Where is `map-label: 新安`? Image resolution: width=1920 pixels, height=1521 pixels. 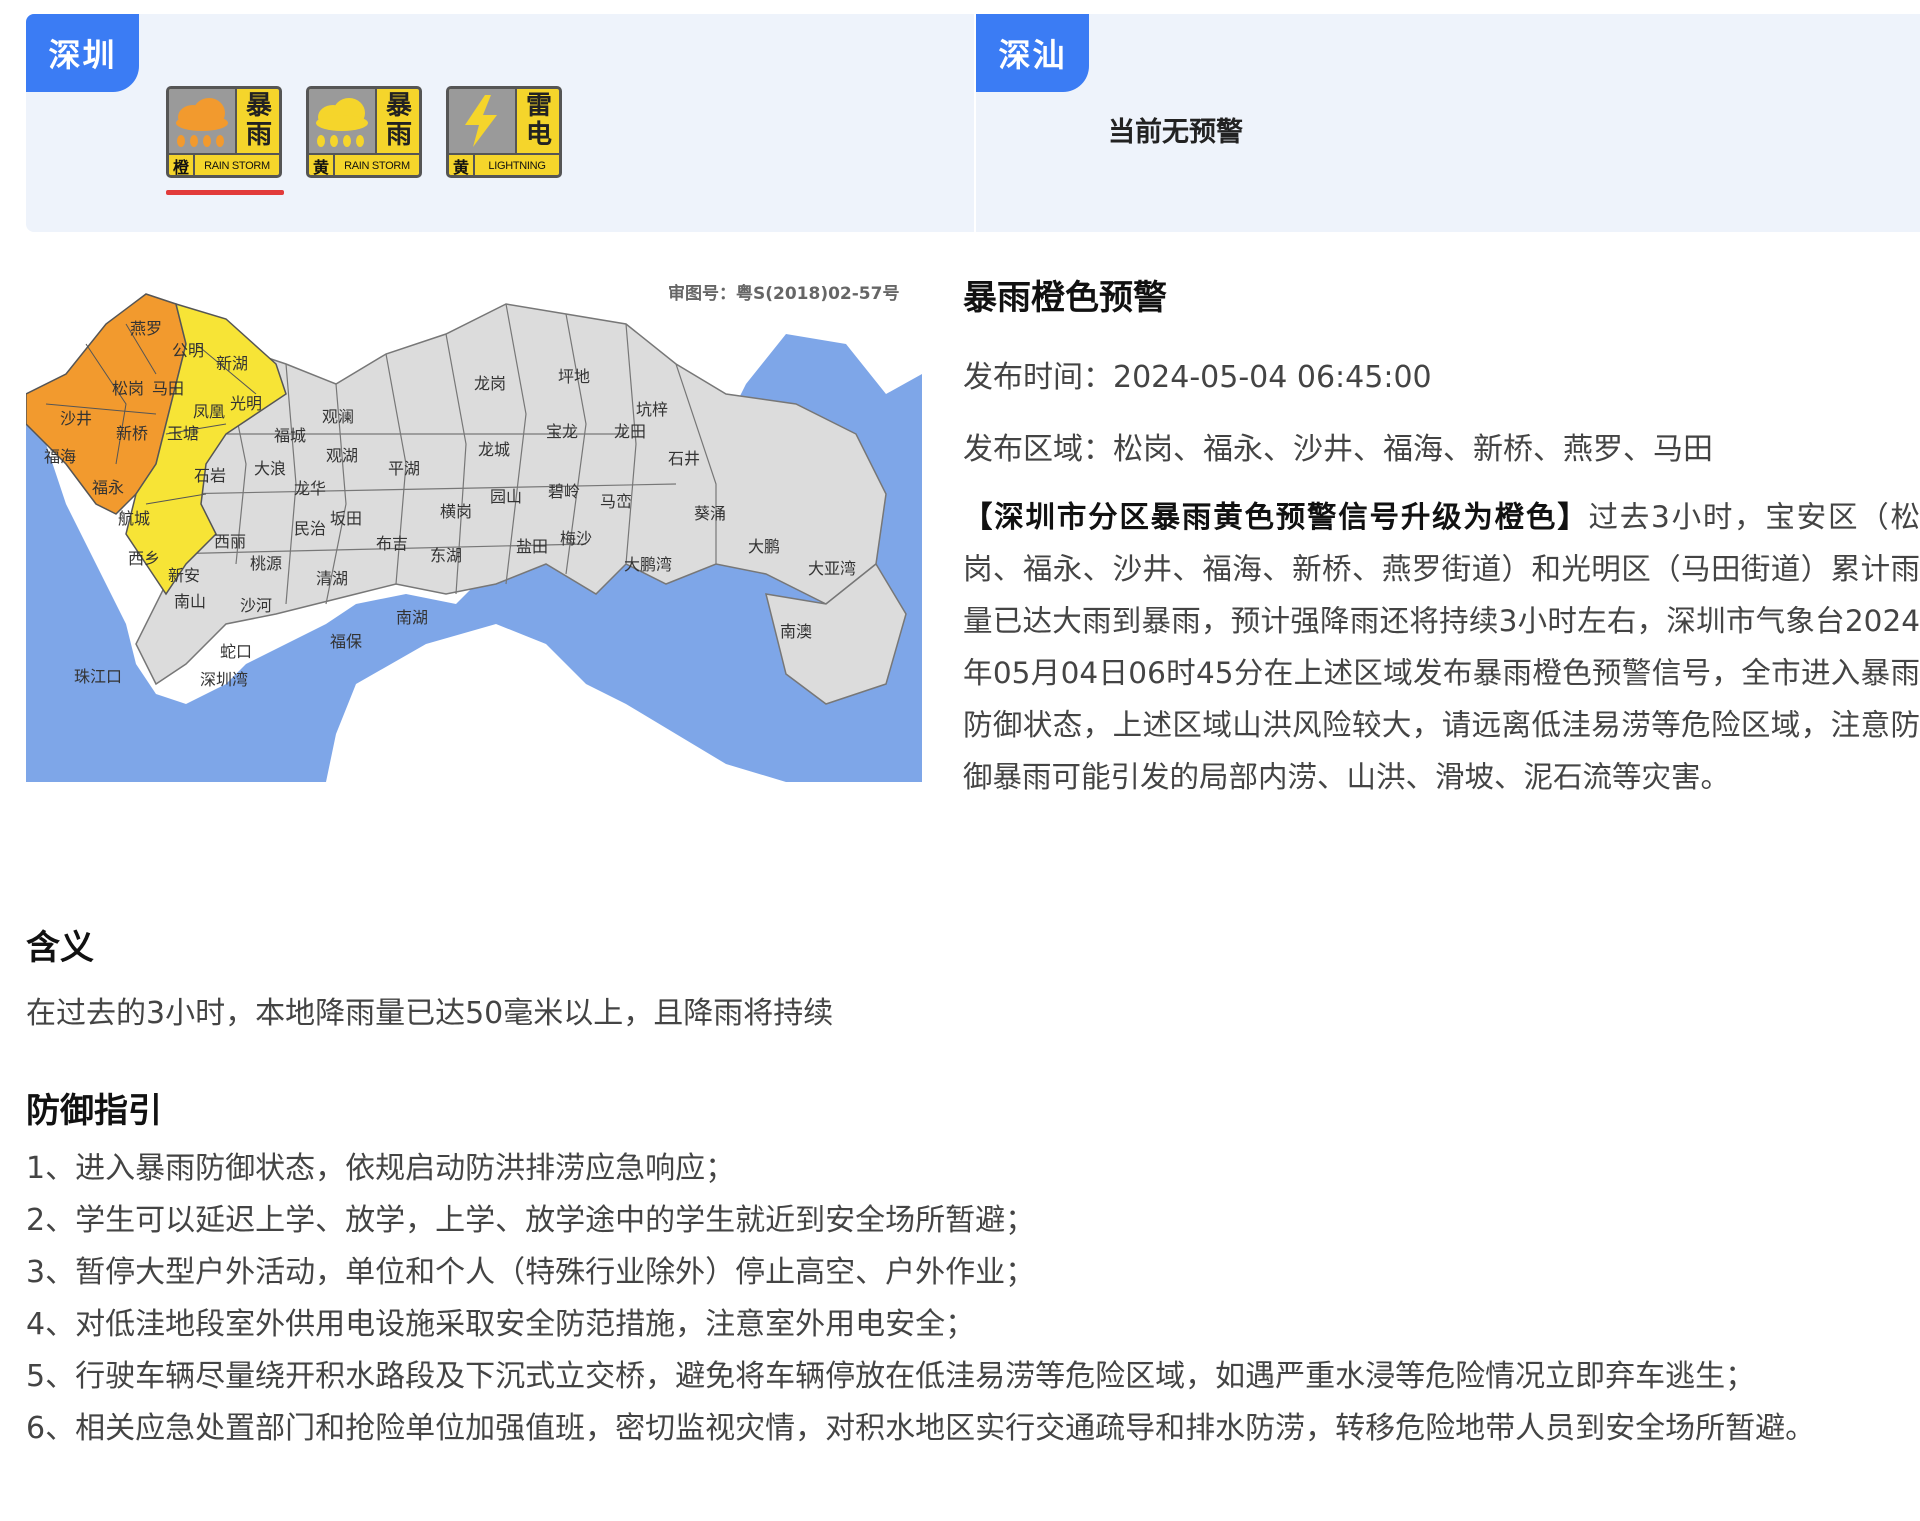 map-label: 新安 is located at coordinates (184, 575).